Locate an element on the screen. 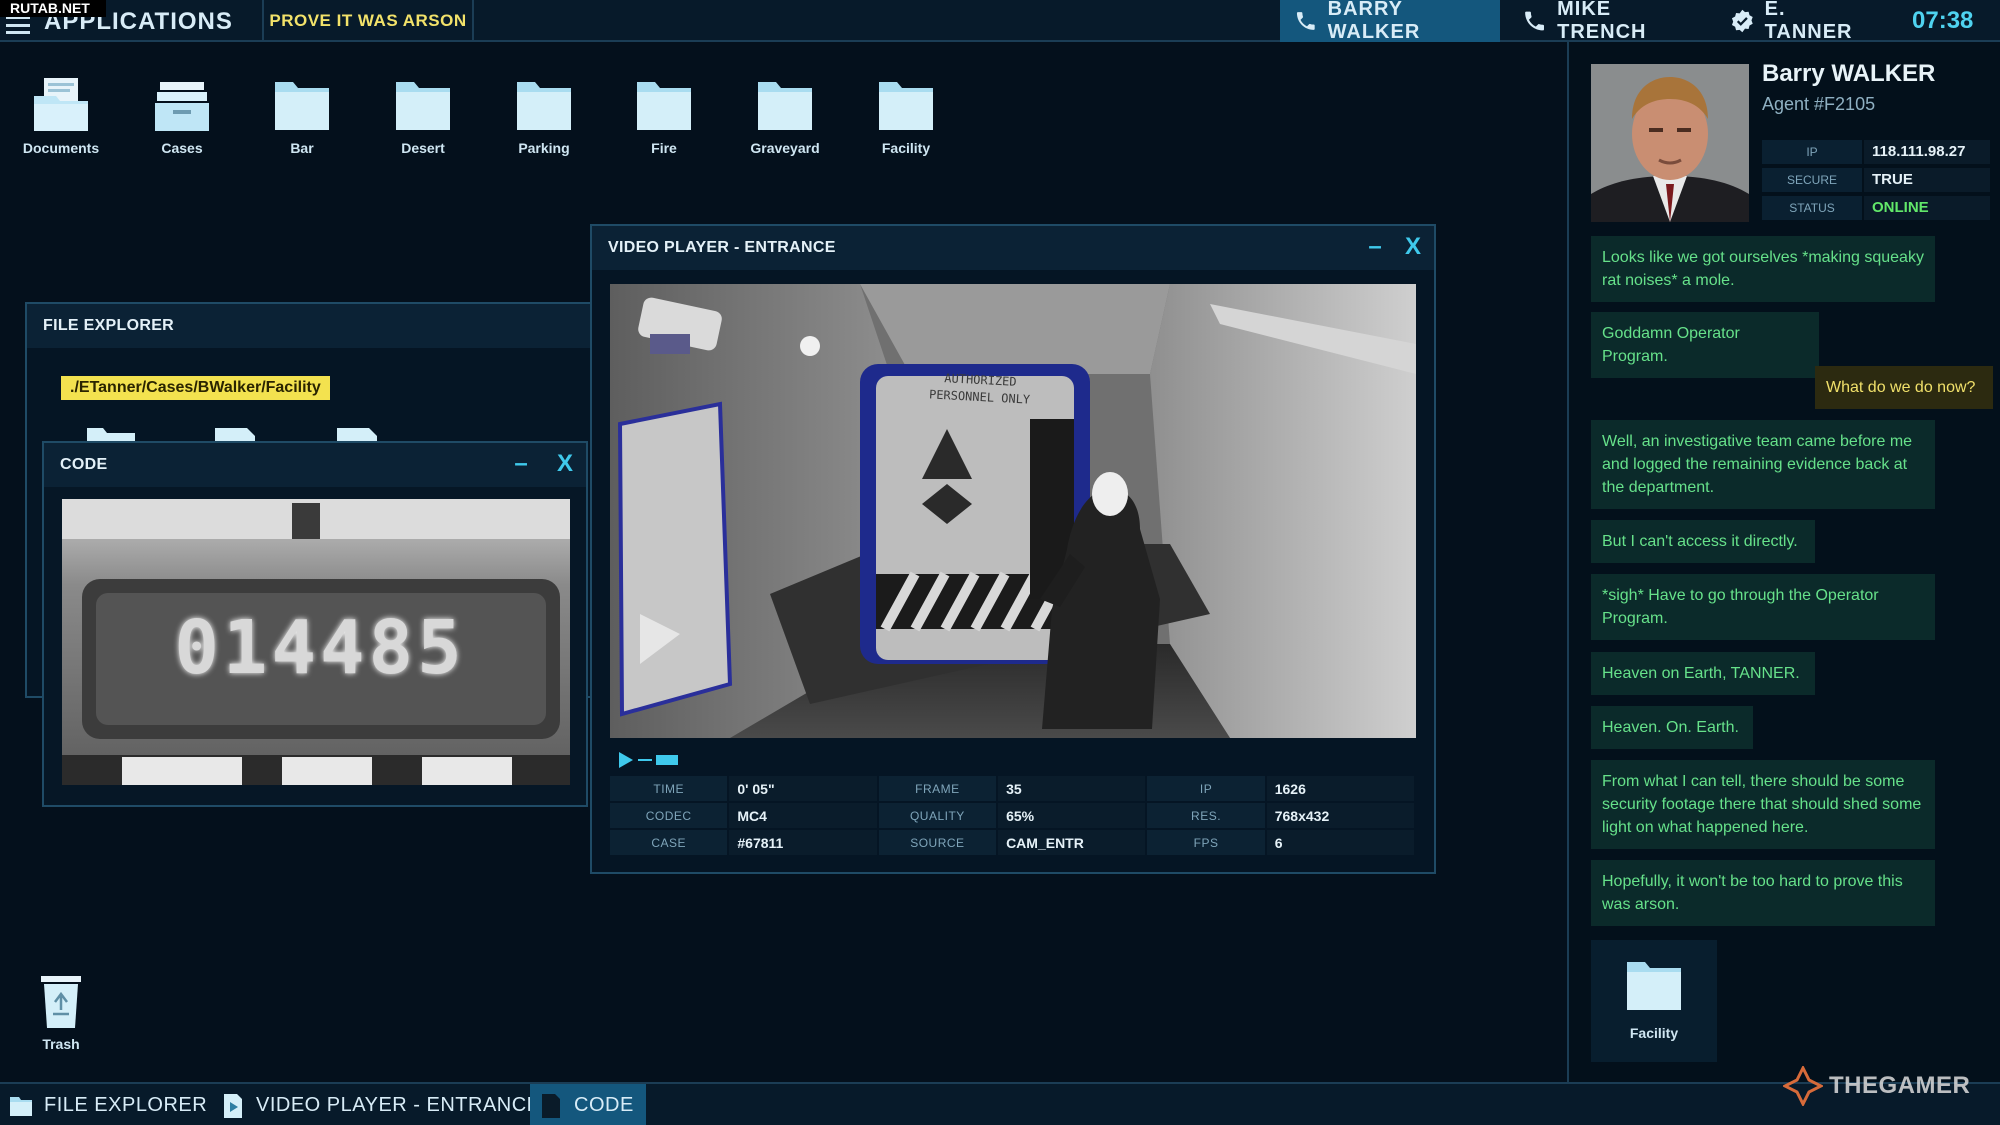 This screenshot has width=2000, height=1125. desktop-folder-facility: Facility is located at coordinates (906, 115).